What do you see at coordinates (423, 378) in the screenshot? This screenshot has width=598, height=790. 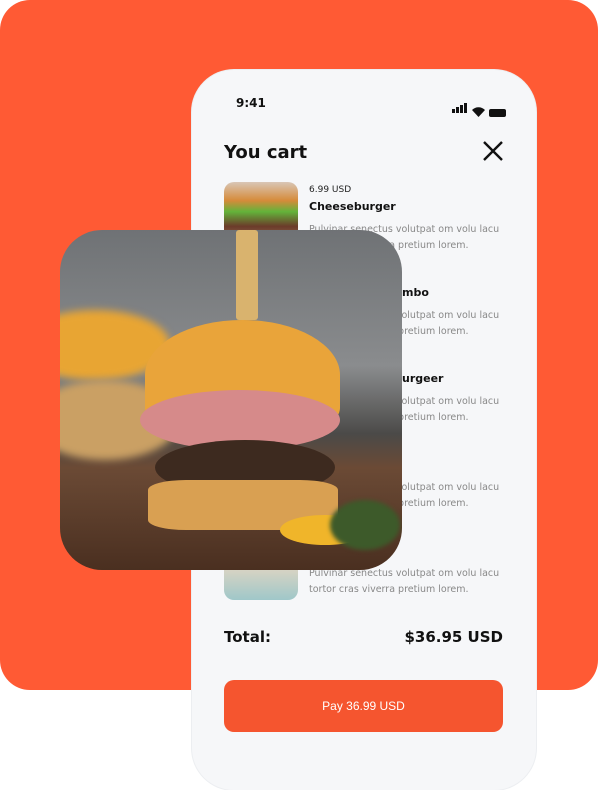 I see `item-name: urgeer` at bounding box center [423, 378].